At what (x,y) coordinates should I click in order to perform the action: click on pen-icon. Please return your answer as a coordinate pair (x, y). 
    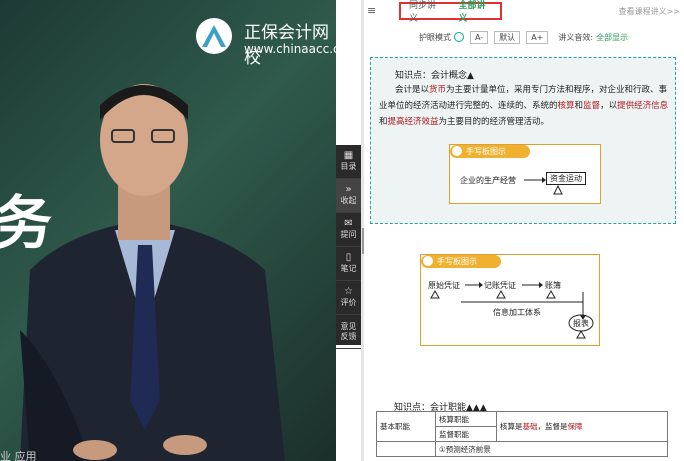
    Looking at the image, I should click on (457, 151).